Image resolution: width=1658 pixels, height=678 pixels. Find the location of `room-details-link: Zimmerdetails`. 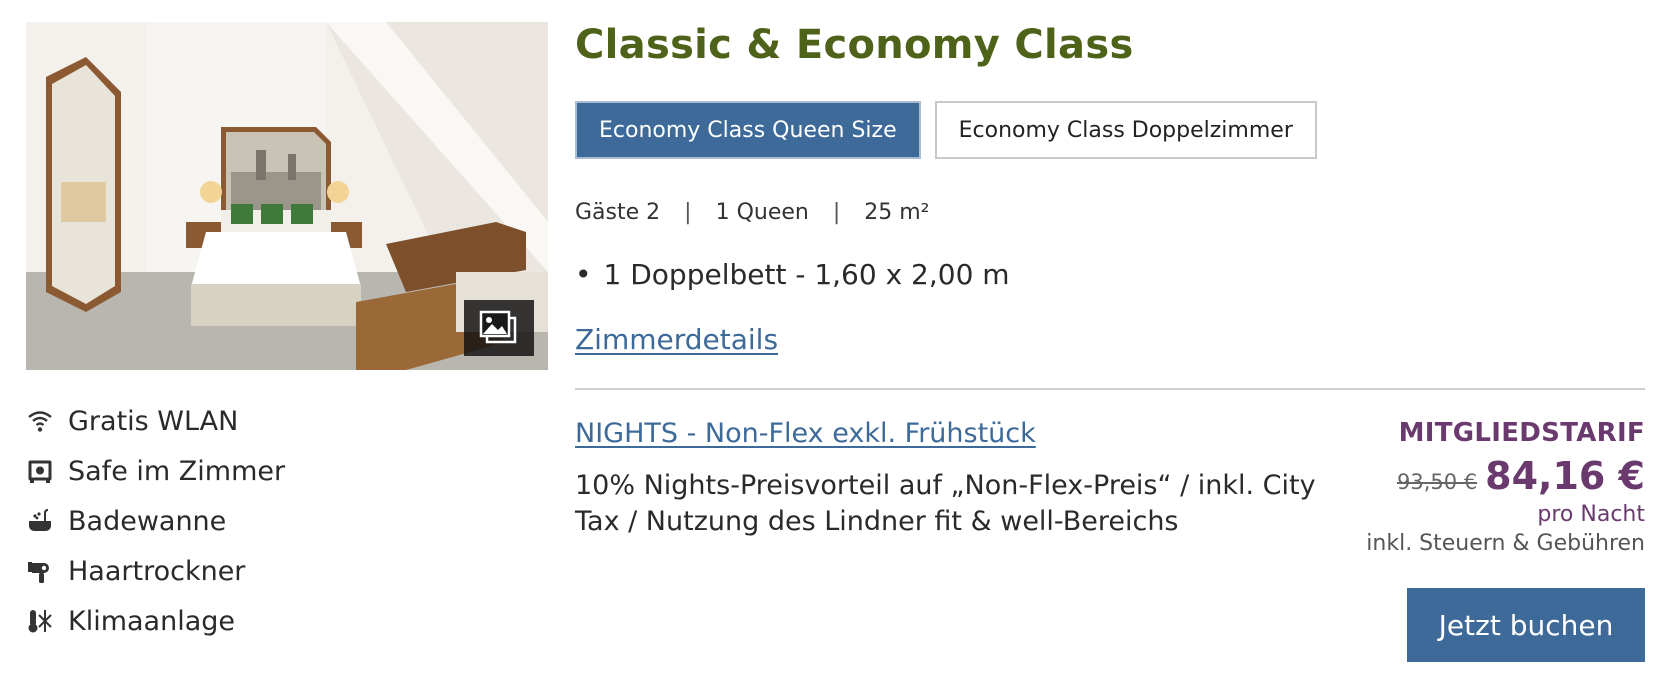

room-details-link: Zimmerdetails is located at coordinates (676, 339).